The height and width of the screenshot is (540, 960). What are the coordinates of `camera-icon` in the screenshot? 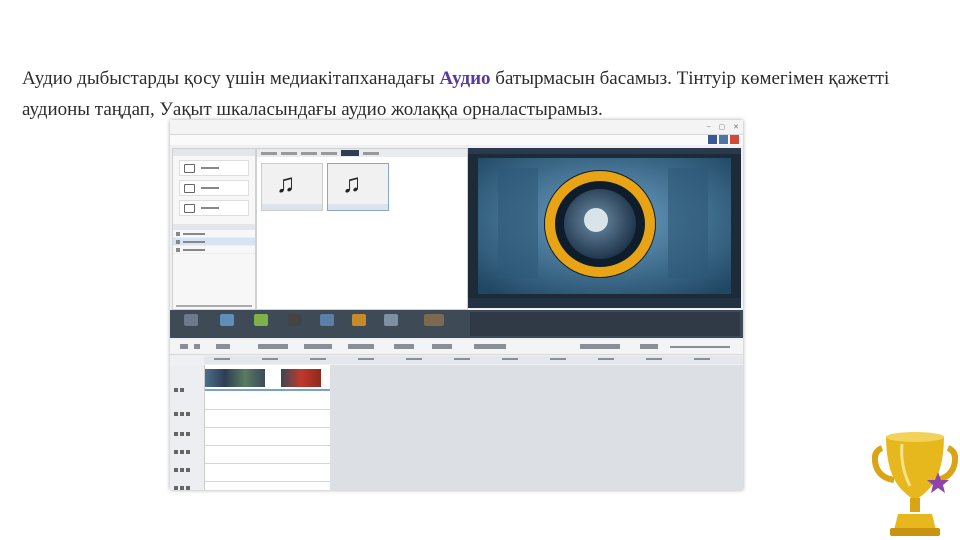 It's located at (189, 188).